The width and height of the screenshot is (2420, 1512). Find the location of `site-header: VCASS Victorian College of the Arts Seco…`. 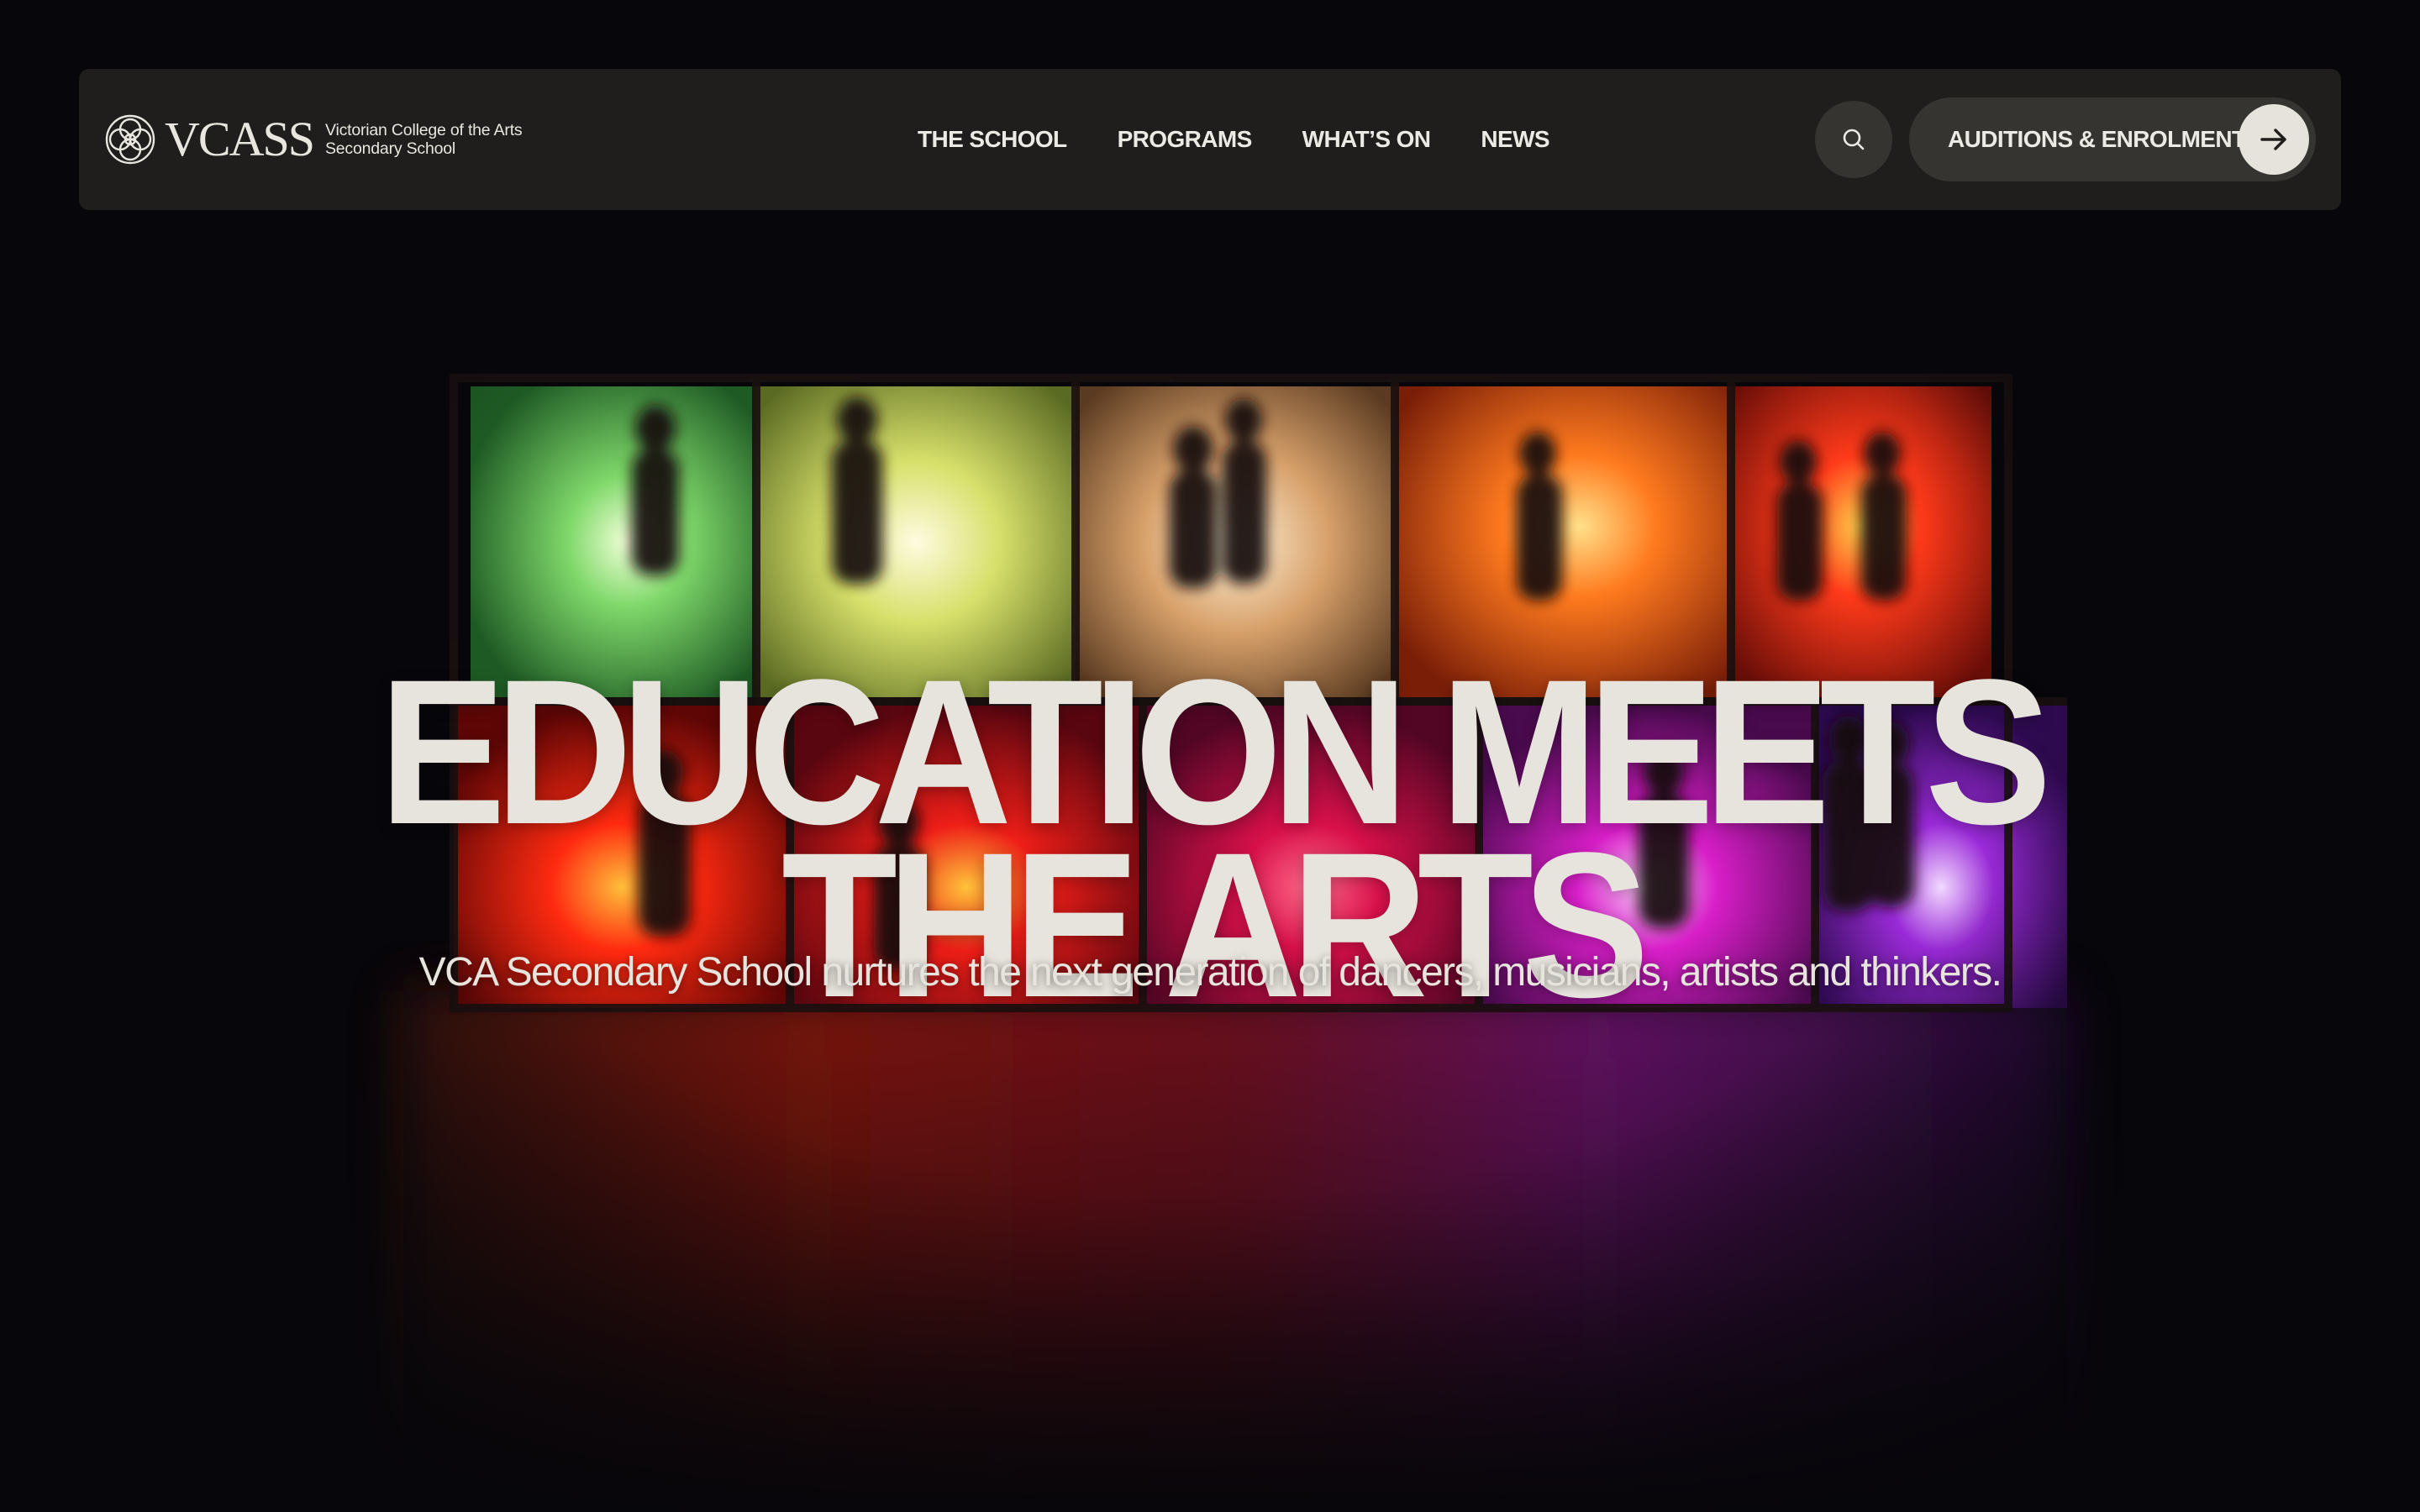

site-header: VCASS Victorian College of the Arts Seco… is located at coordinates (1210, 139).